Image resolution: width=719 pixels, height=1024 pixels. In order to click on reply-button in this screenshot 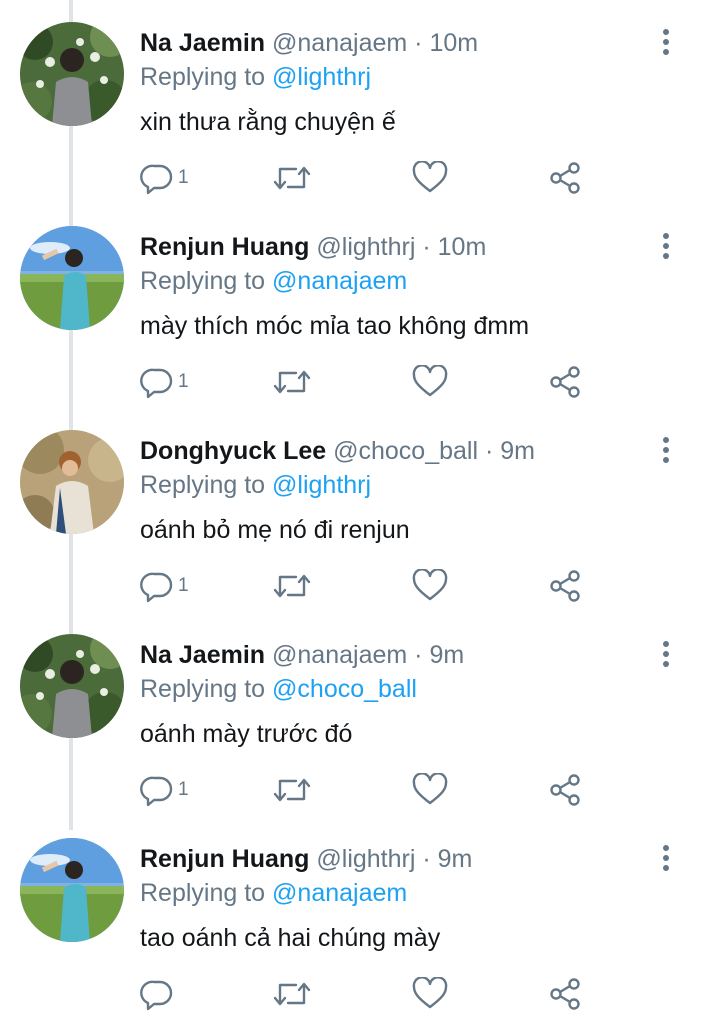, I will do `click(159, 994)`.